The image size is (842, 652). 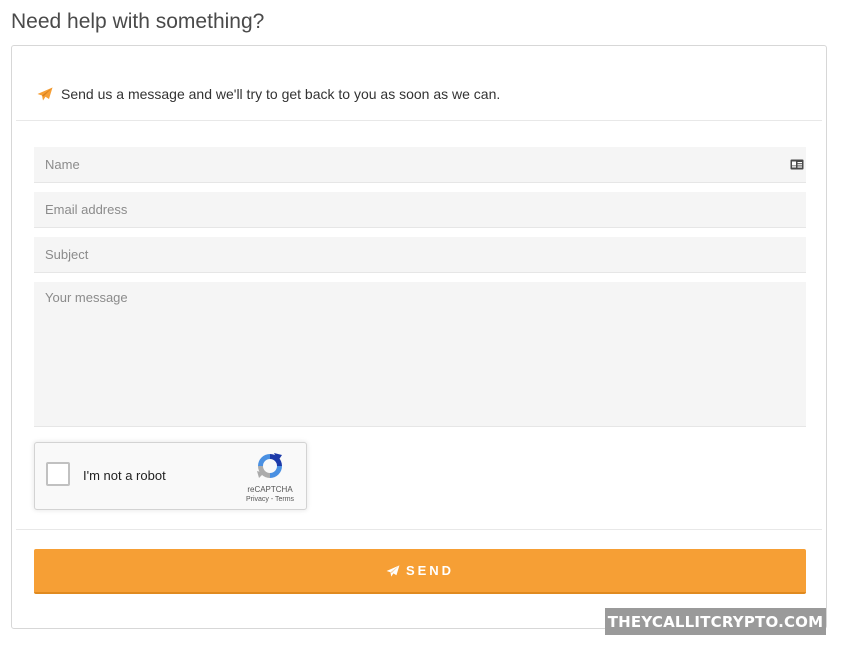 I want to click on id-card-icon, so click(x=797, y=164).